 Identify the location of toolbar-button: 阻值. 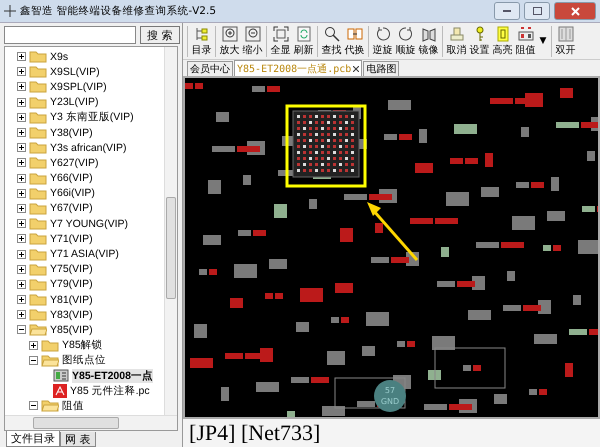
(525, 41).